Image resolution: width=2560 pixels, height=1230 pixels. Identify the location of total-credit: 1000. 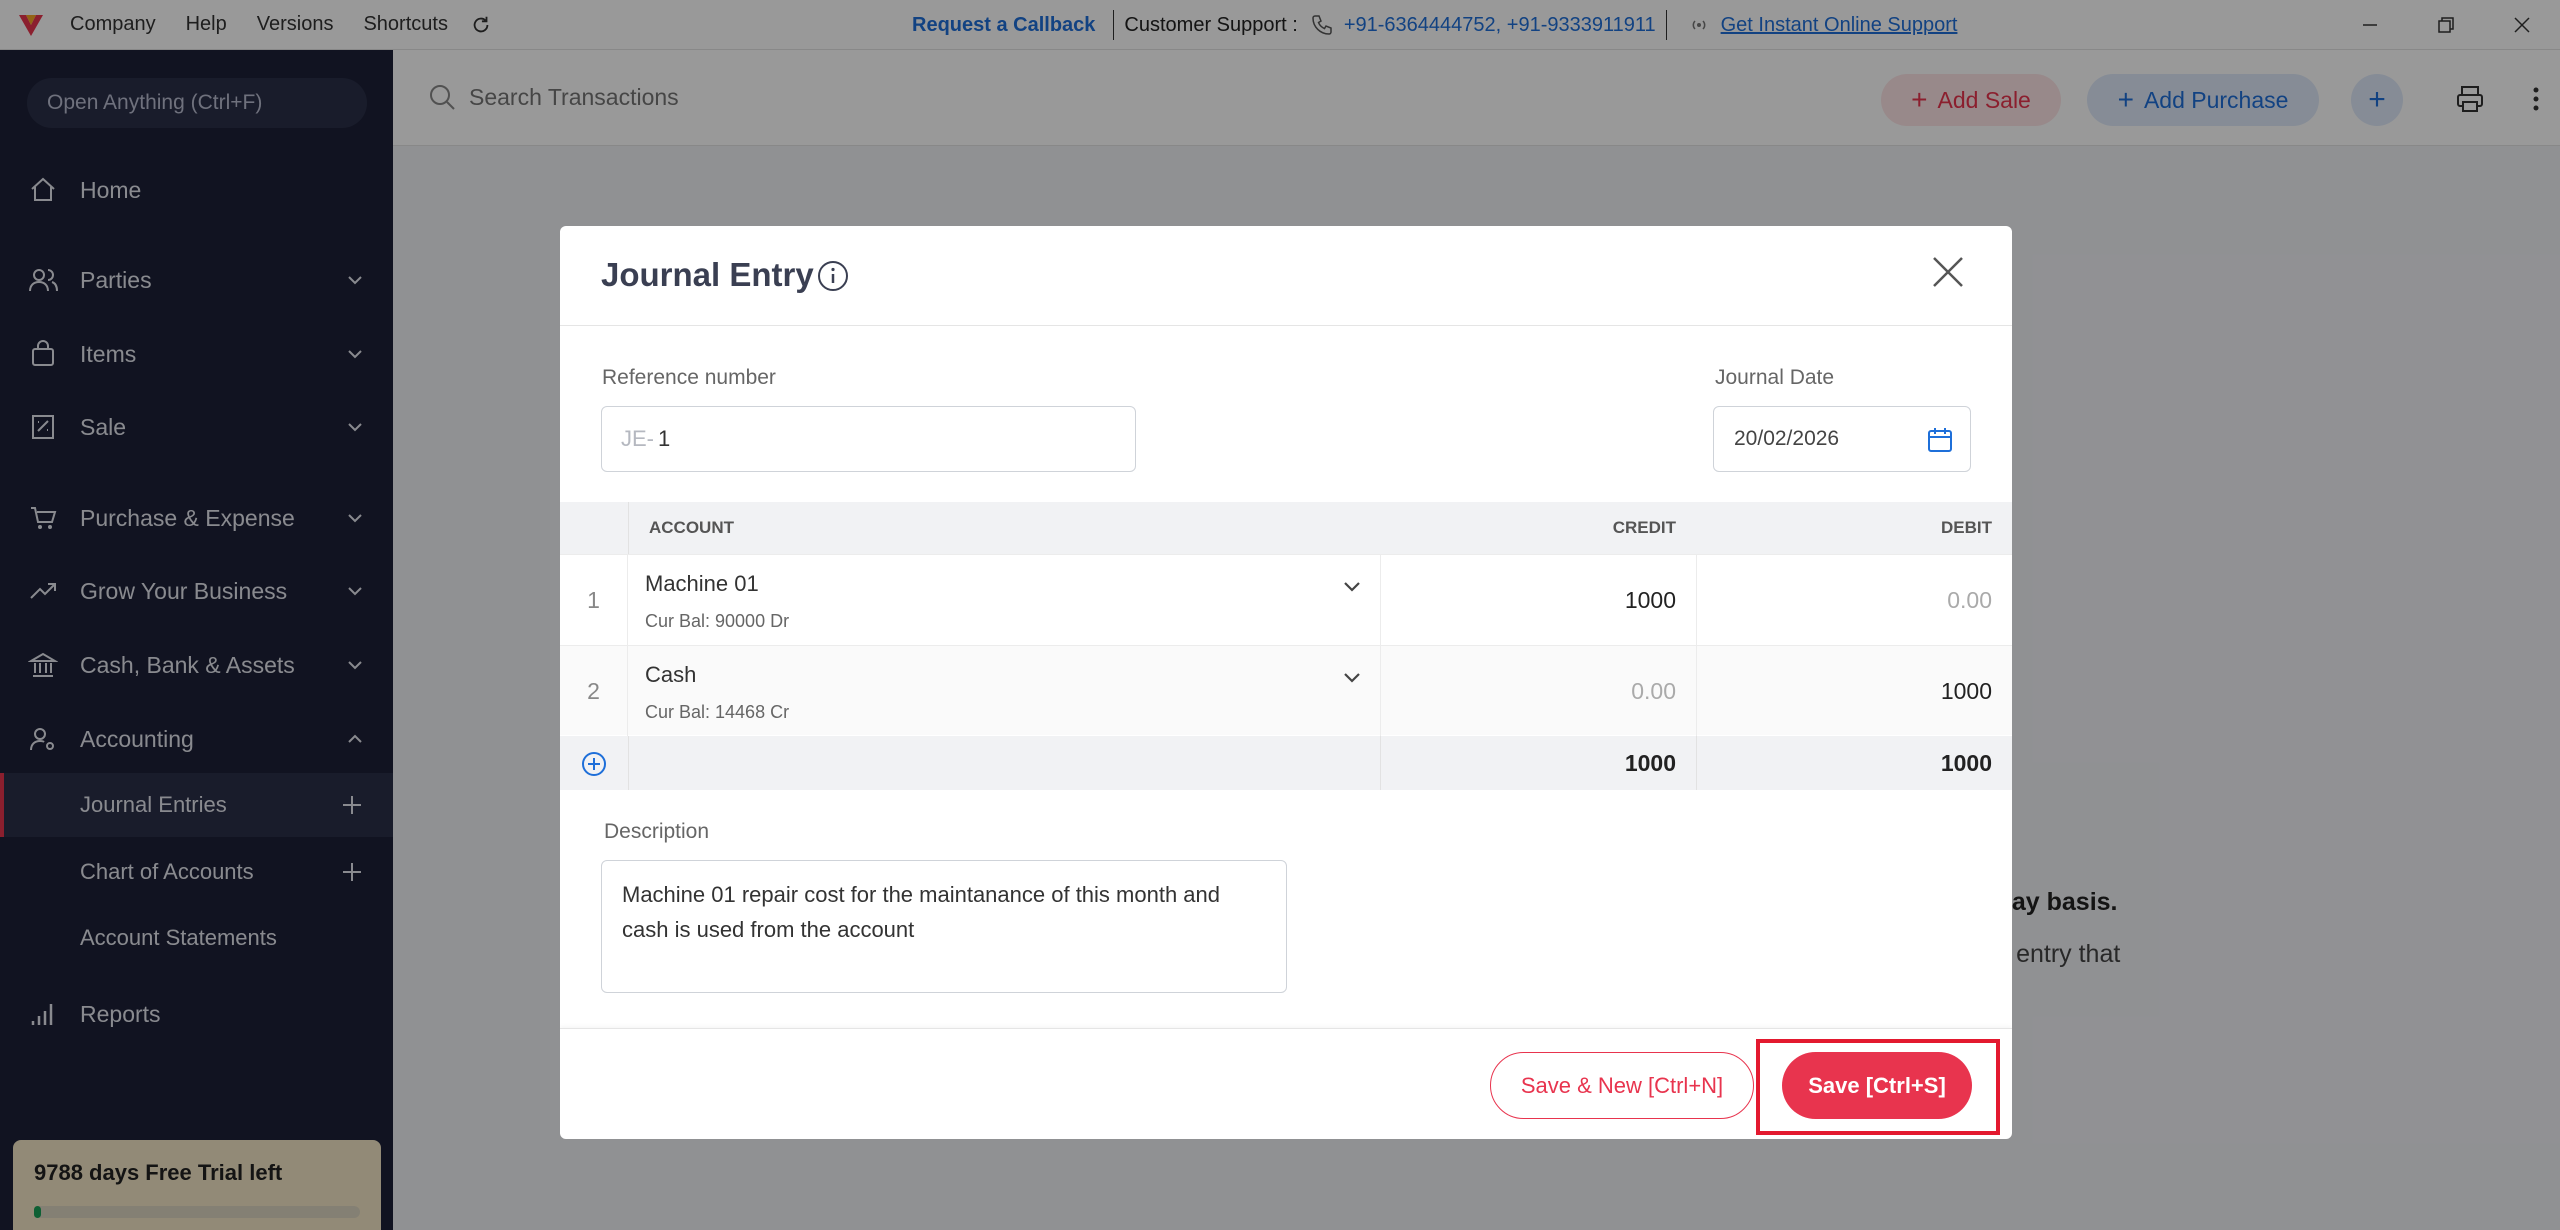
(1650, 762).